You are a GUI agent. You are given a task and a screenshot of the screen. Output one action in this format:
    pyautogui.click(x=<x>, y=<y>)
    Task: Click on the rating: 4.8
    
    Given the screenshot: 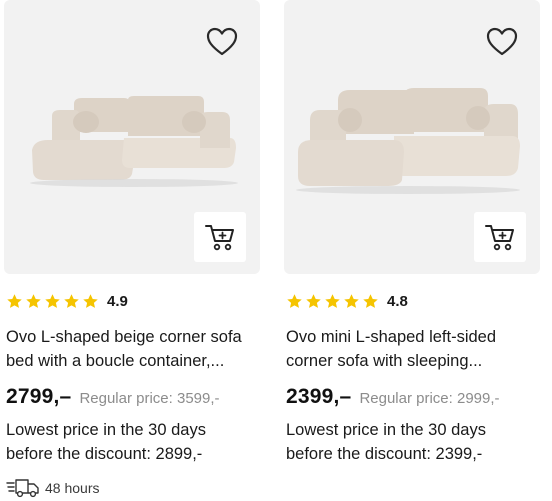 What is the action you would take?
    pyautogui.click(x=347, y=301)
    